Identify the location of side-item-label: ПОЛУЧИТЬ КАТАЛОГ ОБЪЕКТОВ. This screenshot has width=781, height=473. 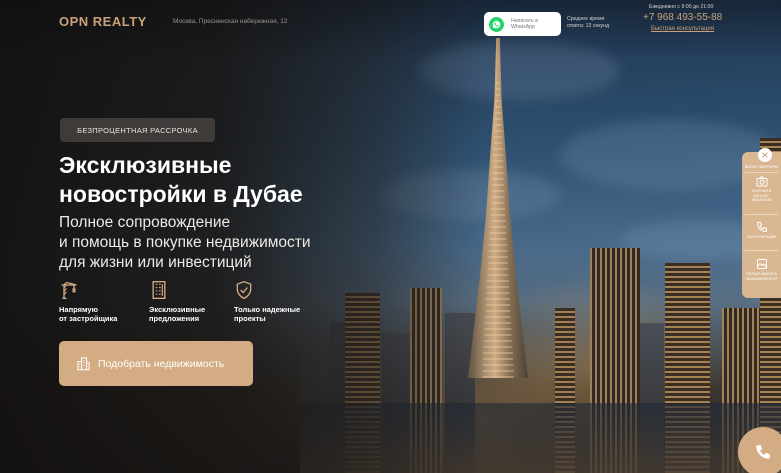
(761, 195).